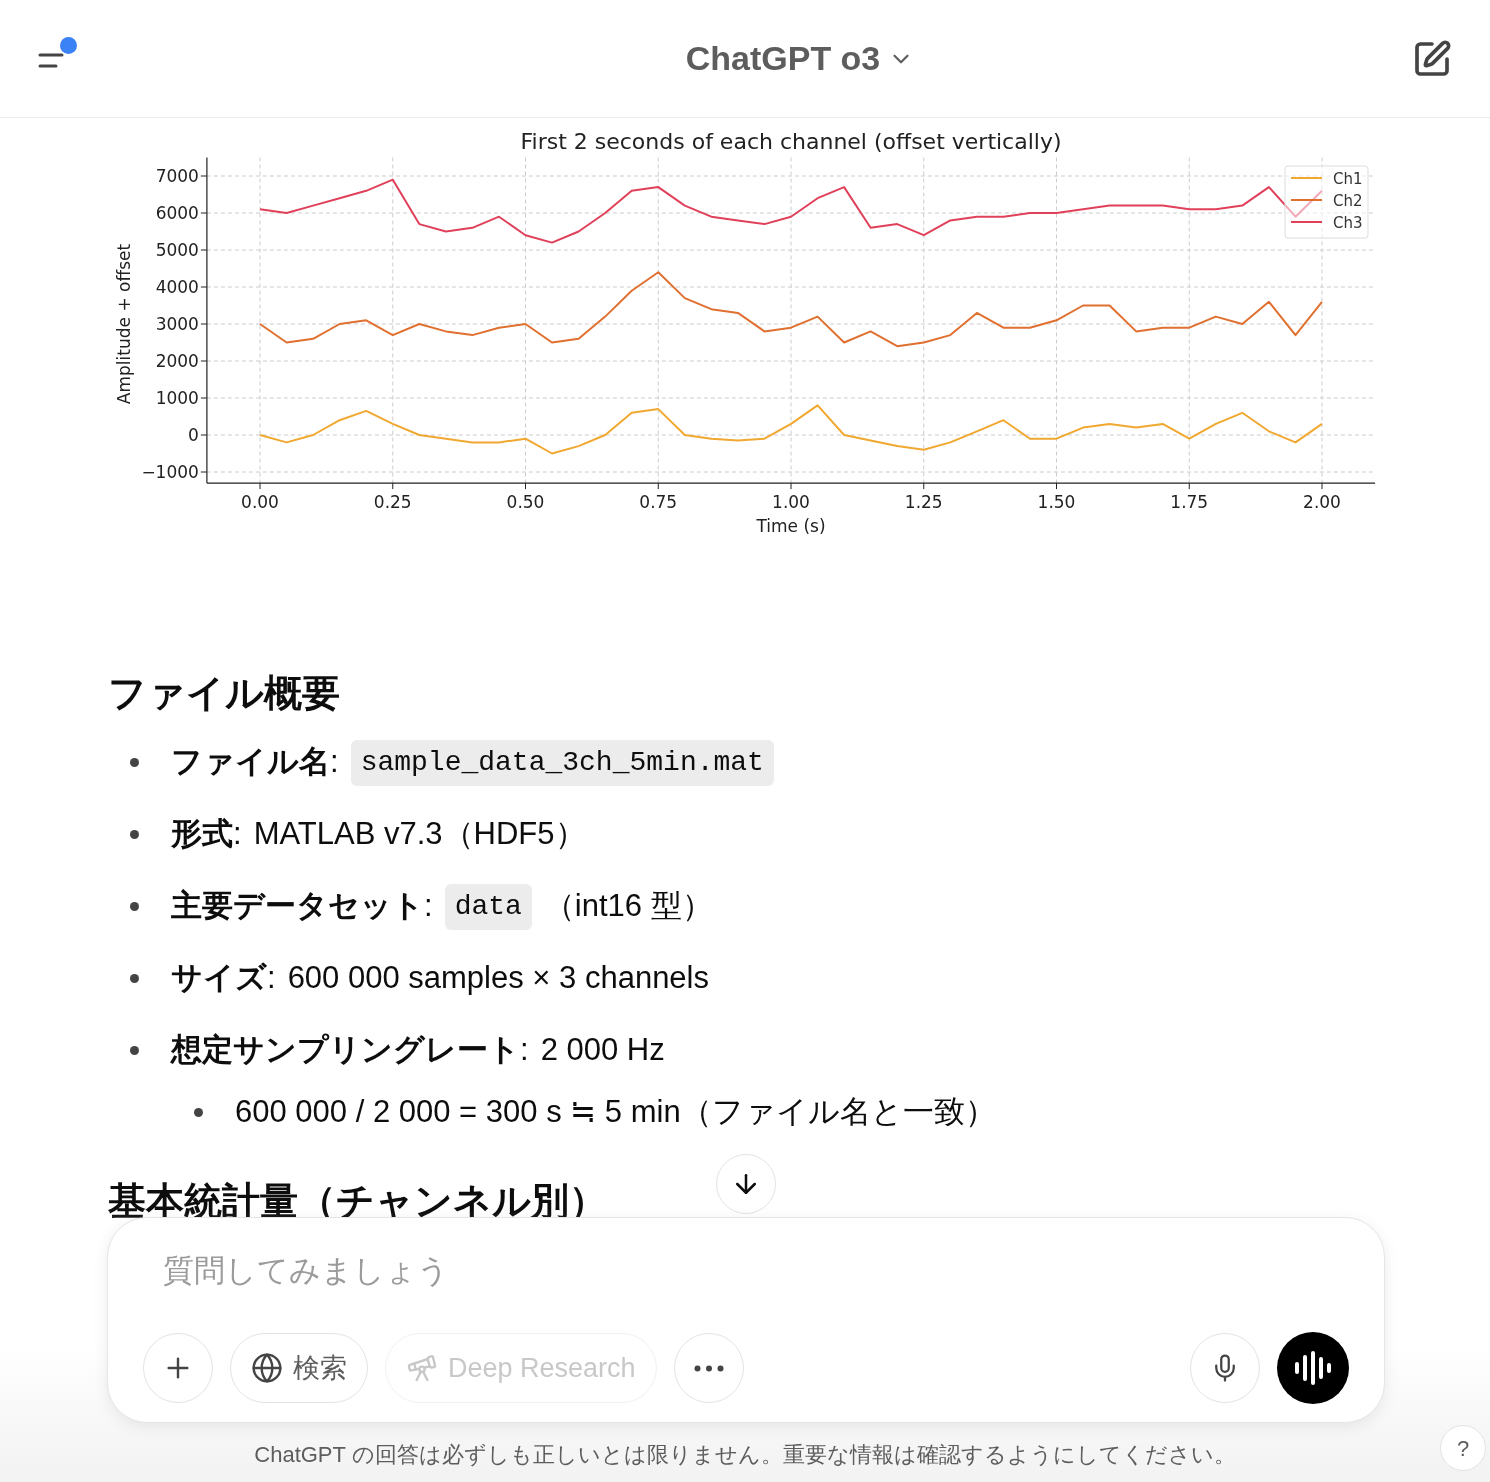 Image resolution: width=1490 pixels, height=1482 pixels. What do you see at coordinates (177, 287) in the screenshot?
I see `y-tick-label: 4000` at bounding box center [177, 287].